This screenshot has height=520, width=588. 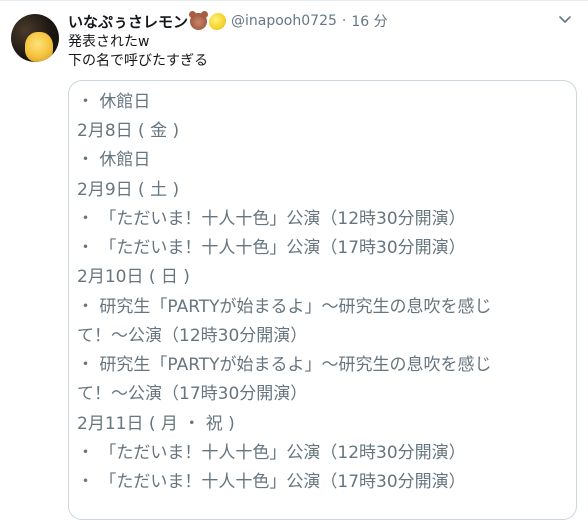 I want to click on card-line: て！〜公演（17時30分開演）, so click(x=192, y=394).